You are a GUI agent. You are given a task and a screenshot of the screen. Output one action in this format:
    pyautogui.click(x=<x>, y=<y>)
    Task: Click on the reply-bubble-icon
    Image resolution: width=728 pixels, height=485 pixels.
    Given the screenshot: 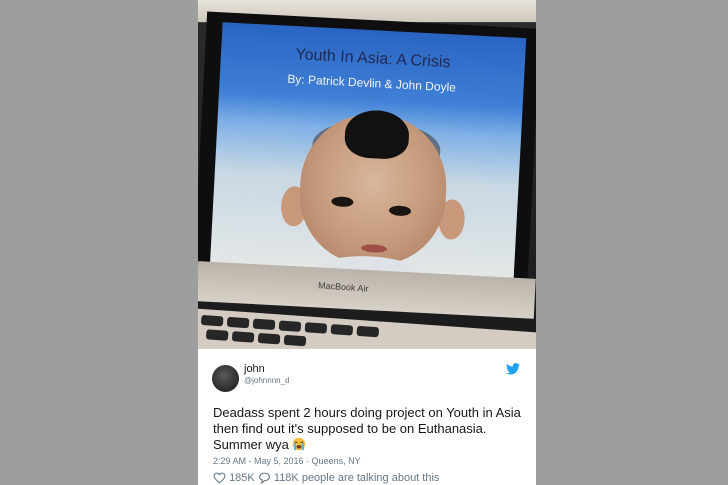 What is the action you would take?
    pyautogui.click(x=264, y=478)
    